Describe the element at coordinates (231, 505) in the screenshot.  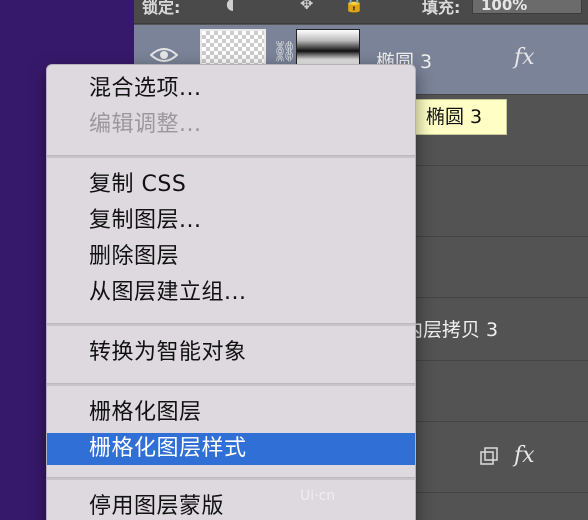
I see `menu-item-disable-layer-mask: 停用图层蒙版` at that location.